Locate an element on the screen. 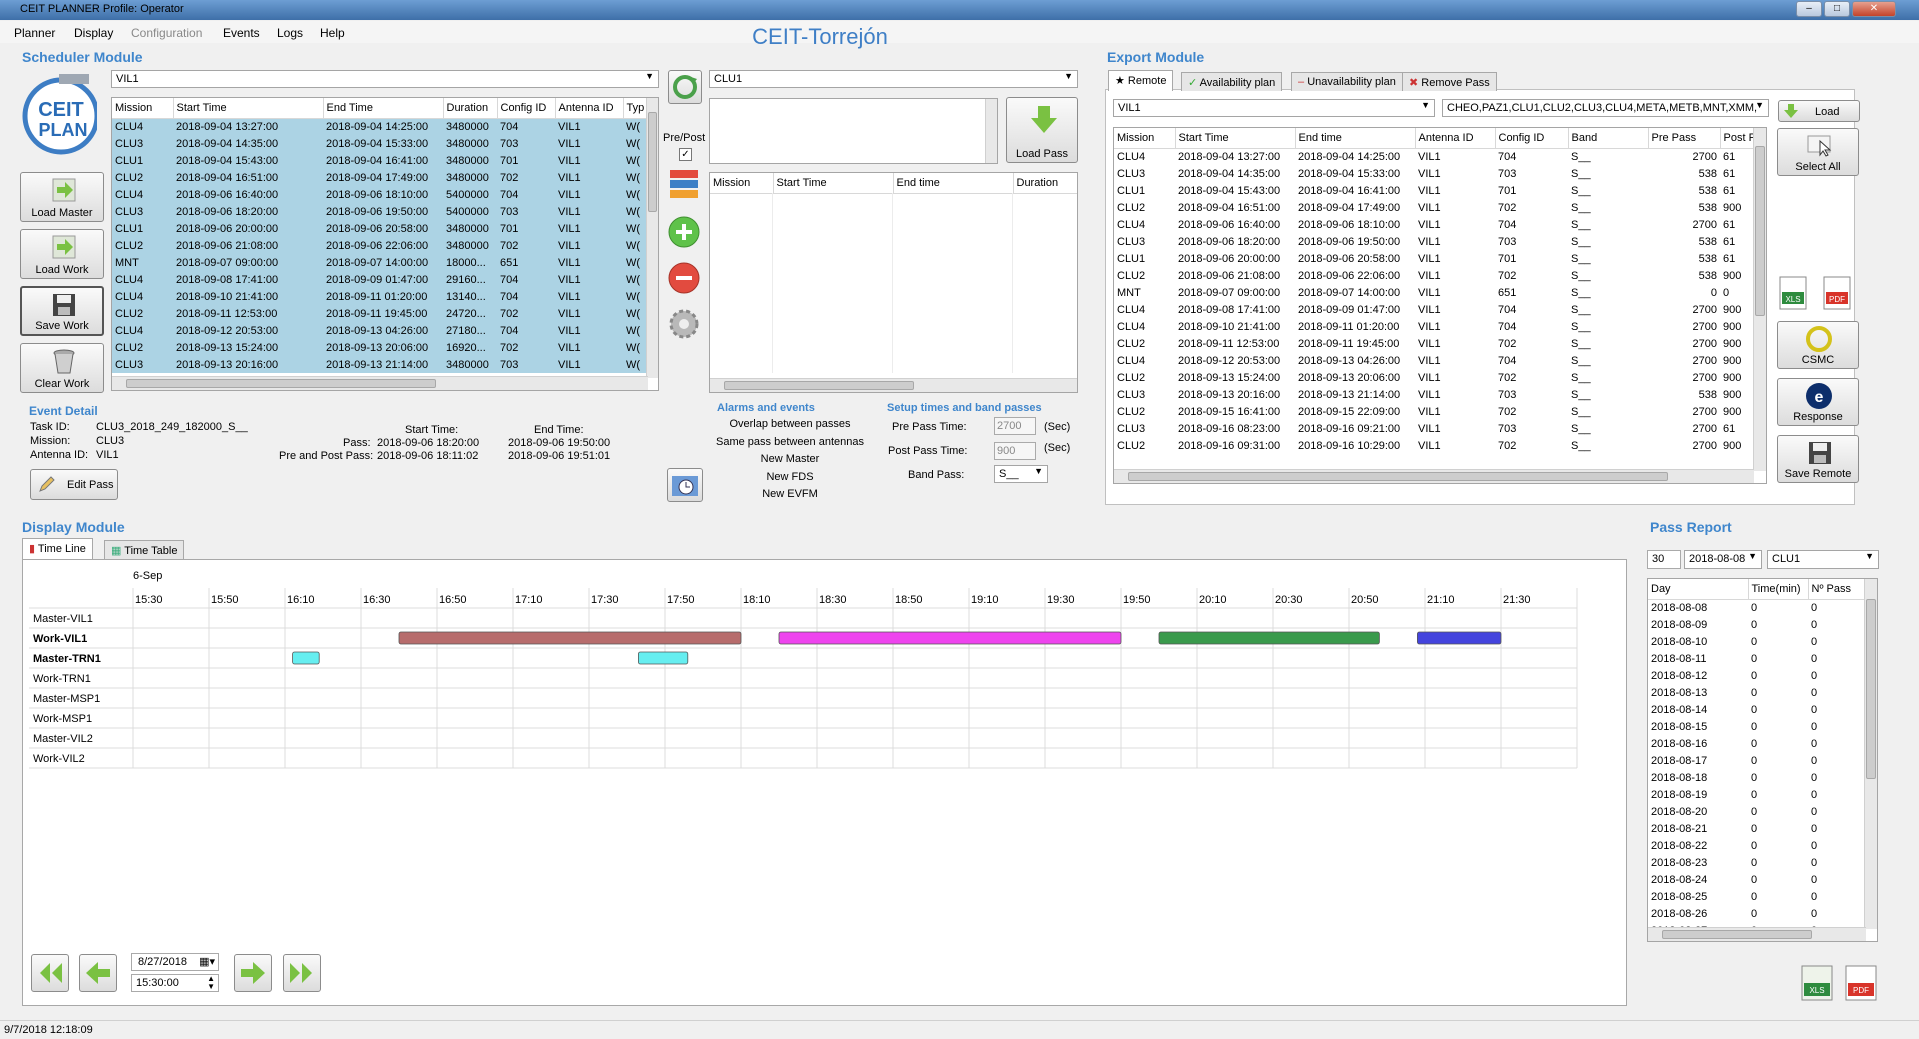 Image resolution: width=1919 pixels, height=1039 pixels. column-header: End time is located at coordinates (1355, 138).